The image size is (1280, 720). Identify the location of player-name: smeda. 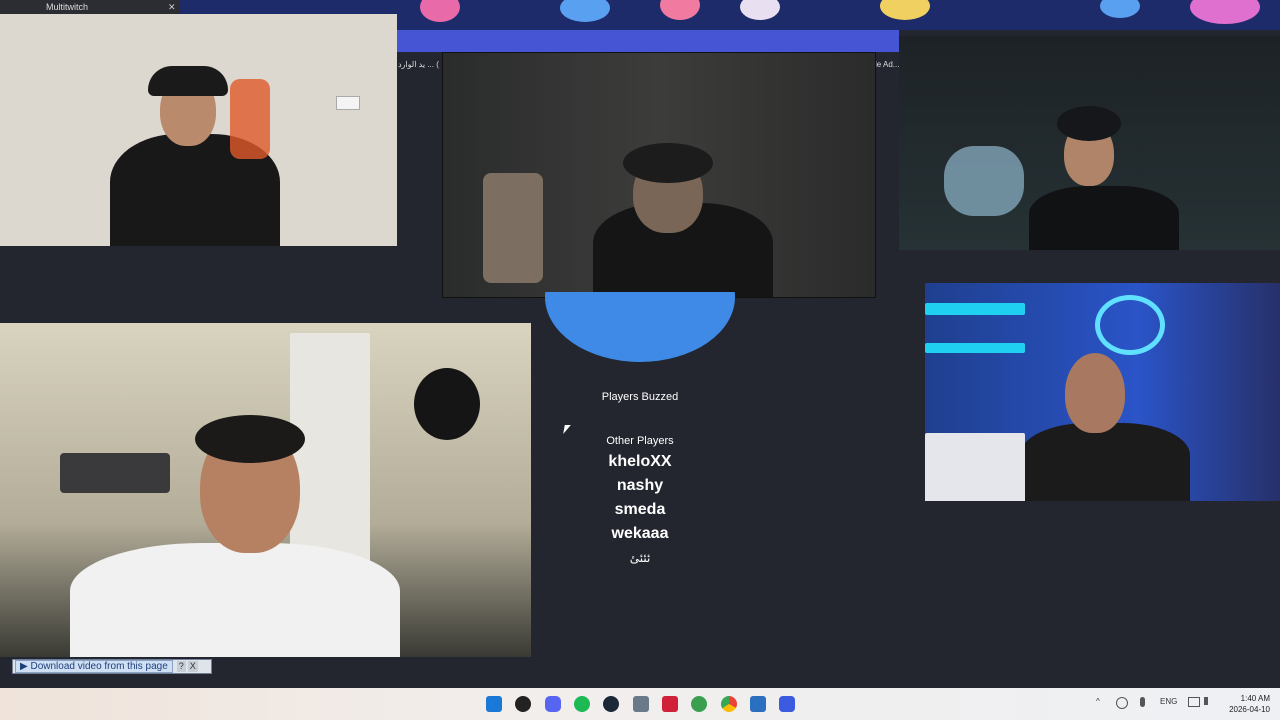
(640, 509).